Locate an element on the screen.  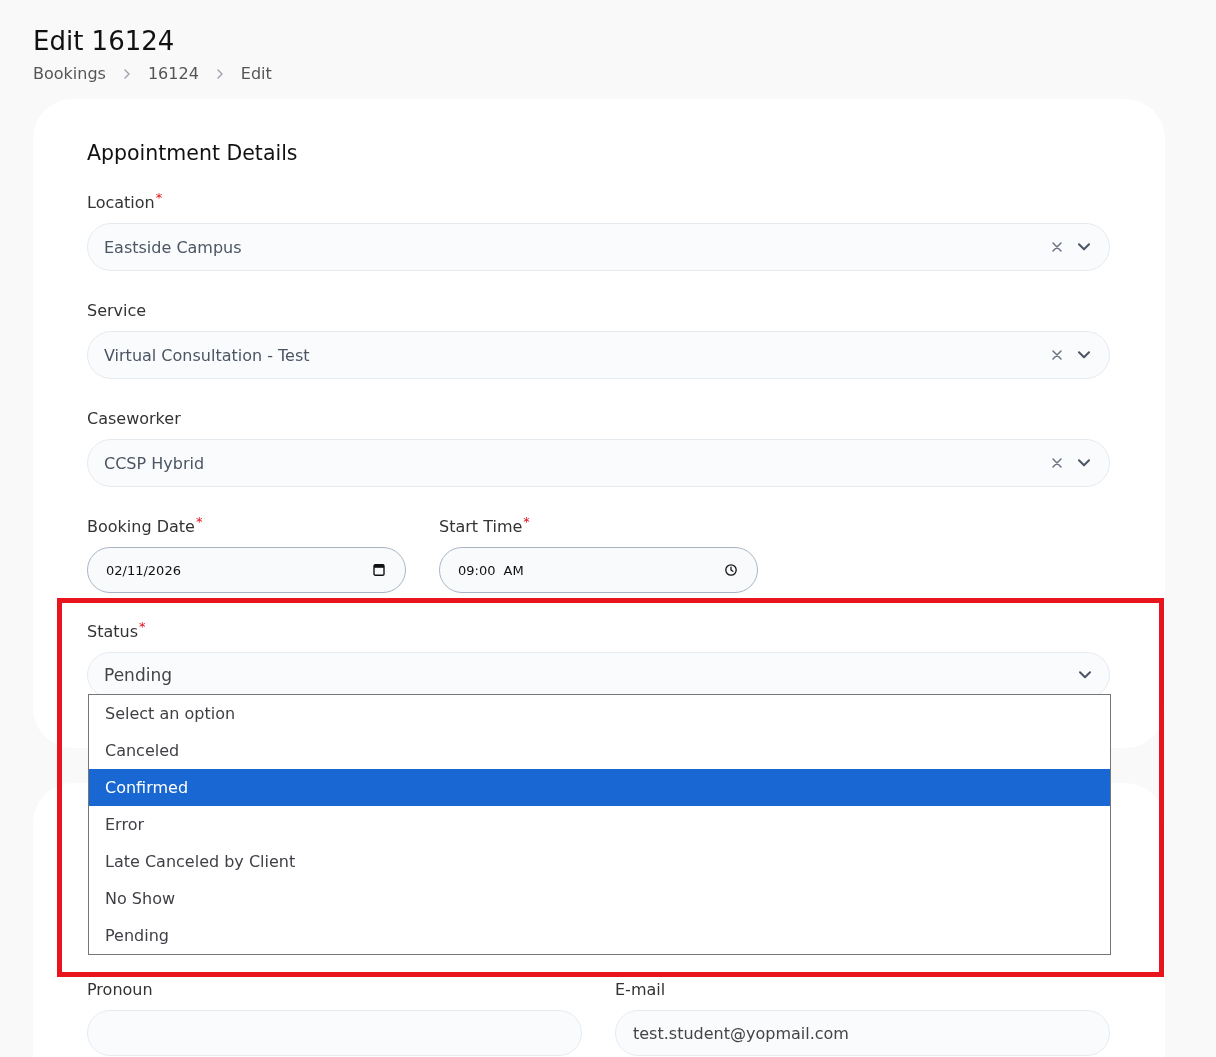
dropdown-option: Error is located at coordinates (599, 824).